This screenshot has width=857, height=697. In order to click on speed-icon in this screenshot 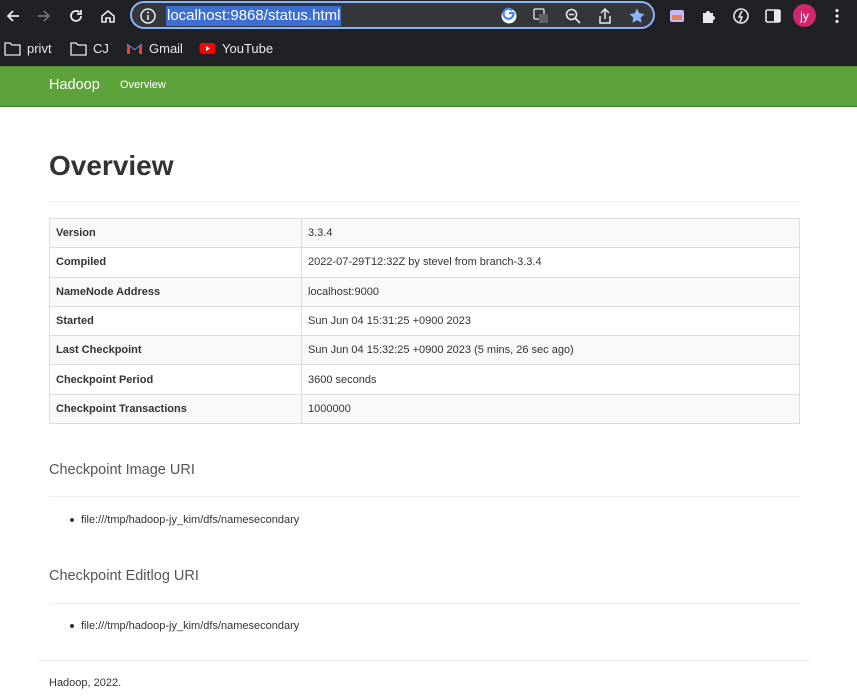, I will do `click(741, 16)`.